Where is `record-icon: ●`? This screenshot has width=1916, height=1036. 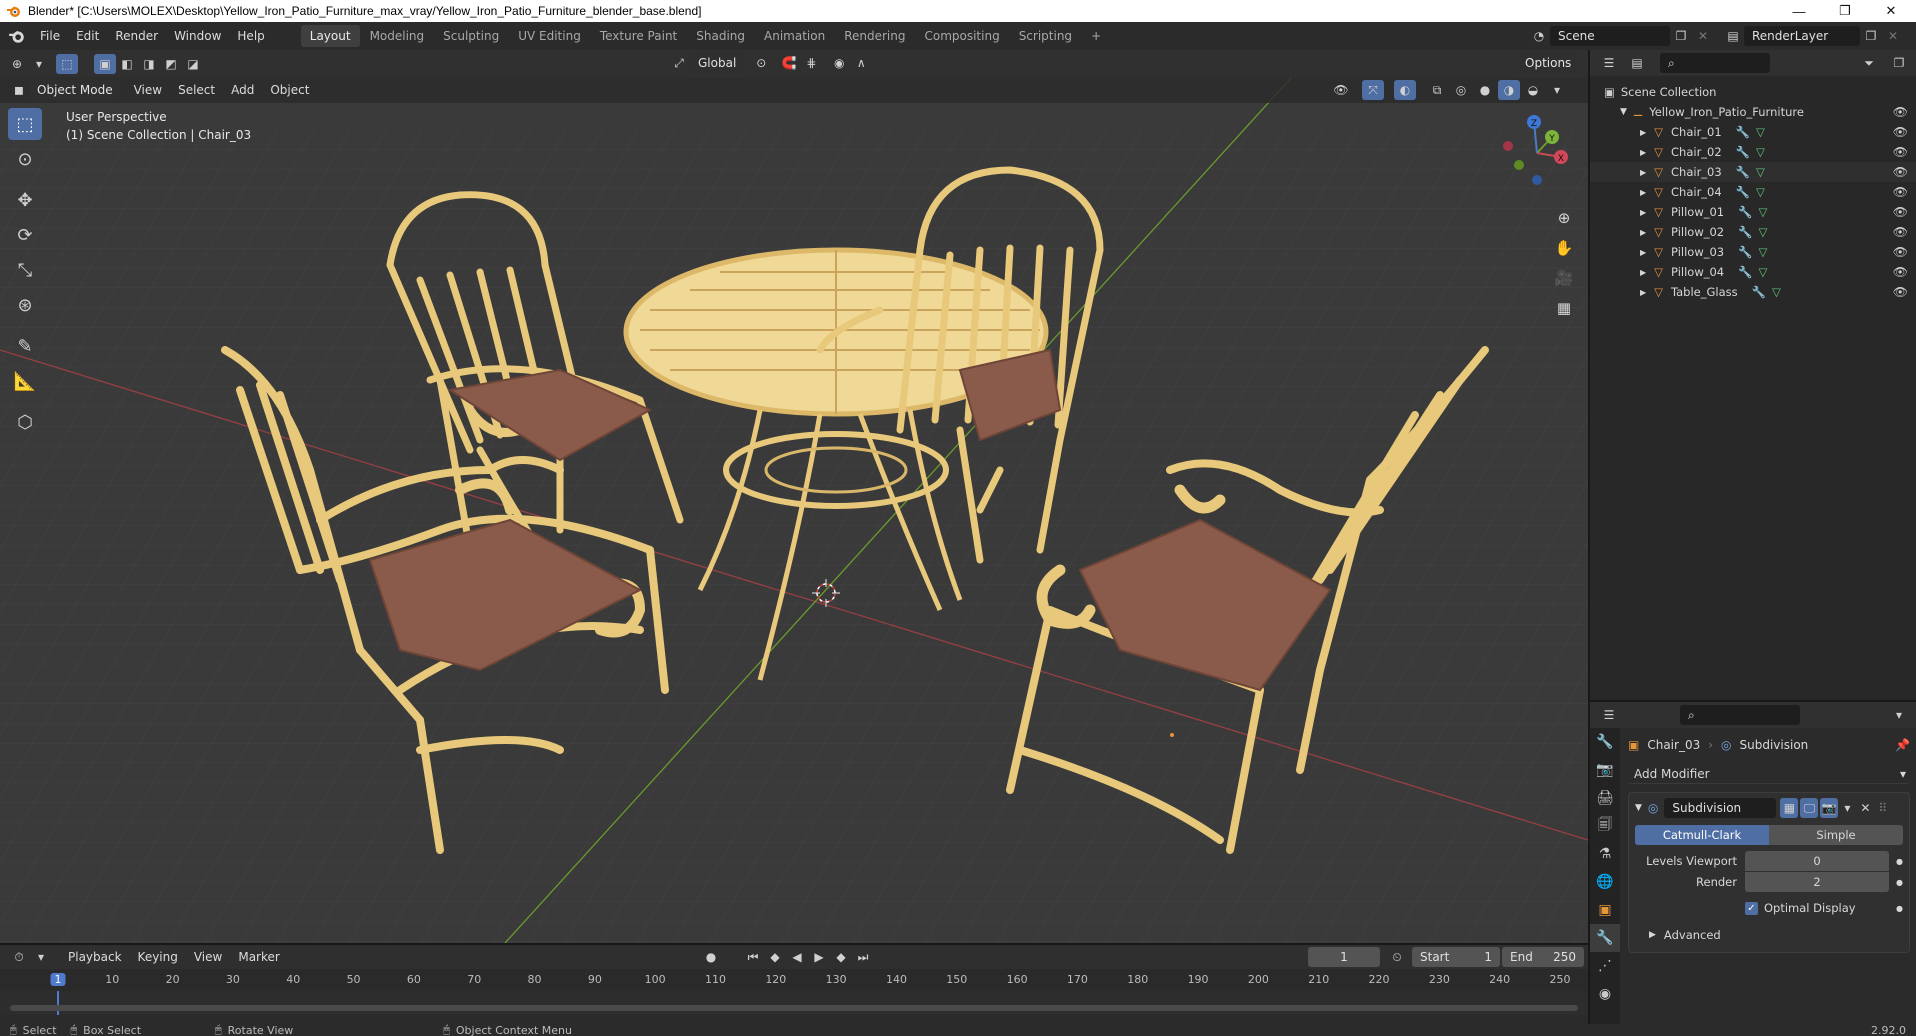
record-icon: ● is located at coordinates (711, 957).